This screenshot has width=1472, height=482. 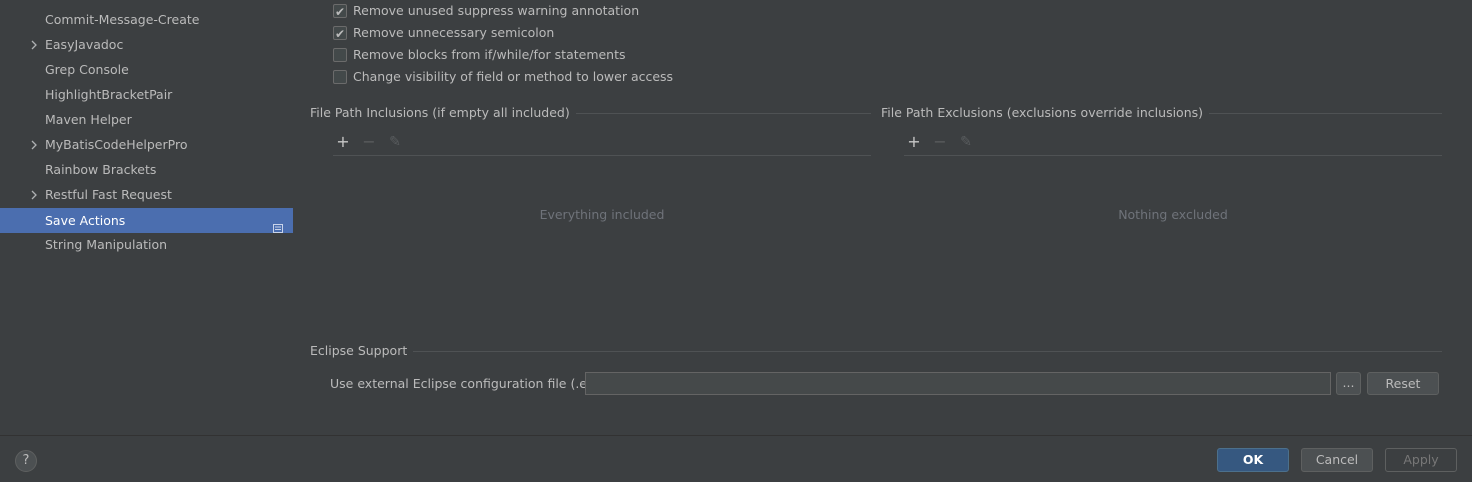 What do you see at coordinates (1253, 460) in the screenshot?
I see `ok-button: OK` at bounding box center [1253, 460].